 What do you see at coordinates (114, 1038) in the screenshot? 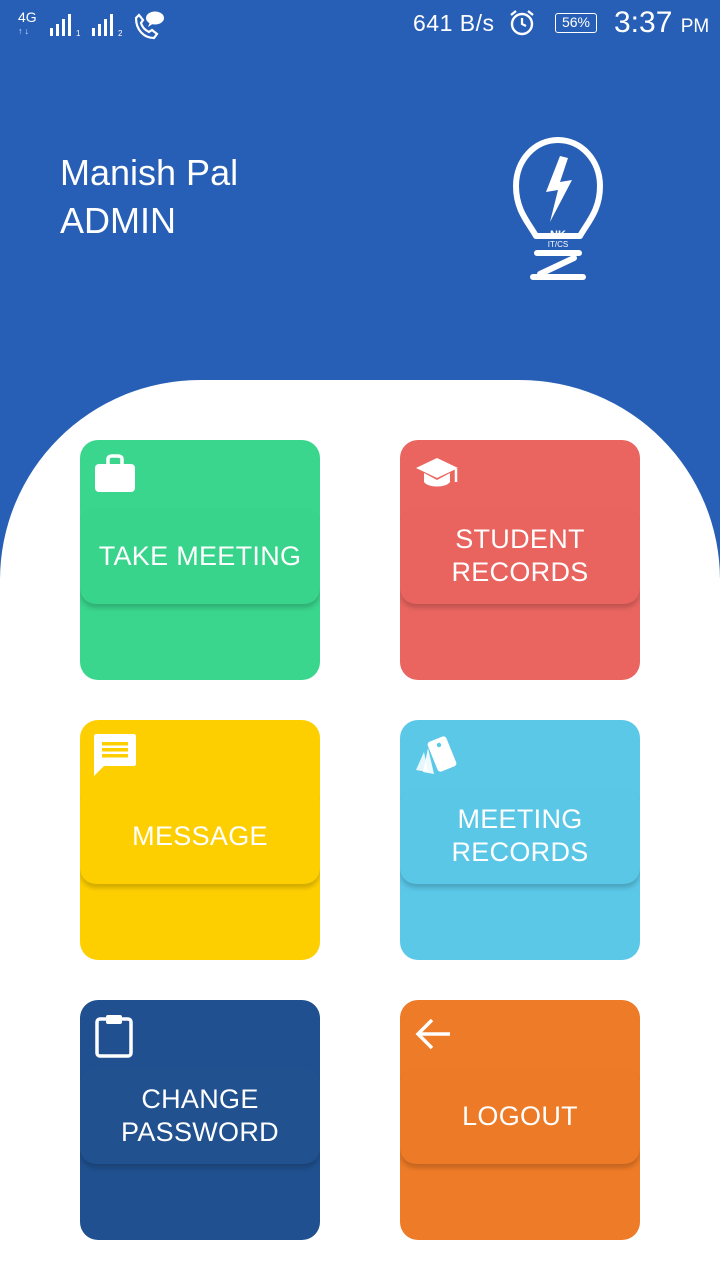
I see `clipboard-icon` at bounding box center [114, 1038].